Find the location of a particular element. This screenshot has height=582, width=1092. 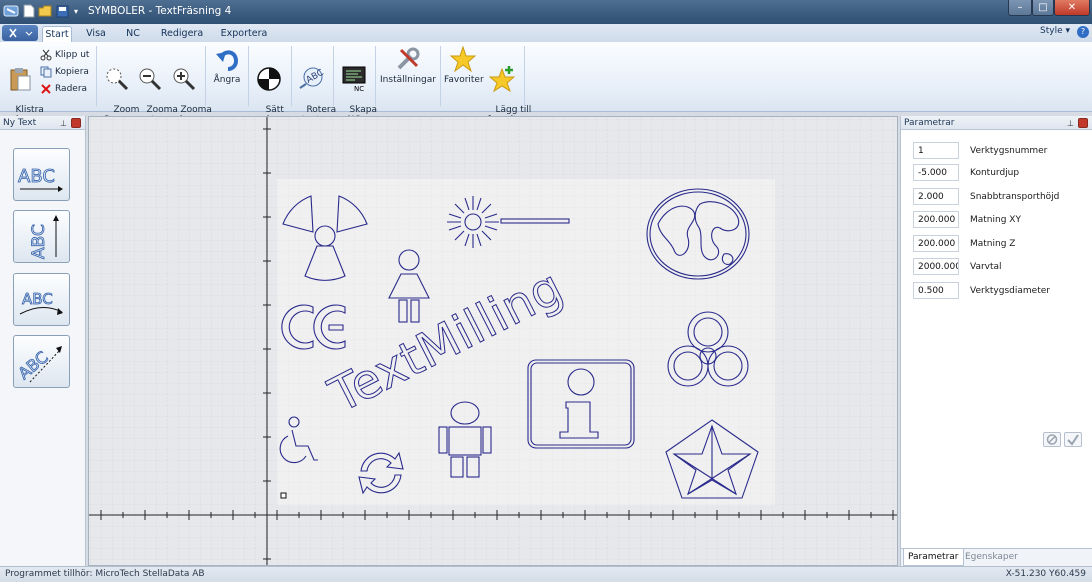

text-angled-tool: ABC is located at coordinates (41, 361).